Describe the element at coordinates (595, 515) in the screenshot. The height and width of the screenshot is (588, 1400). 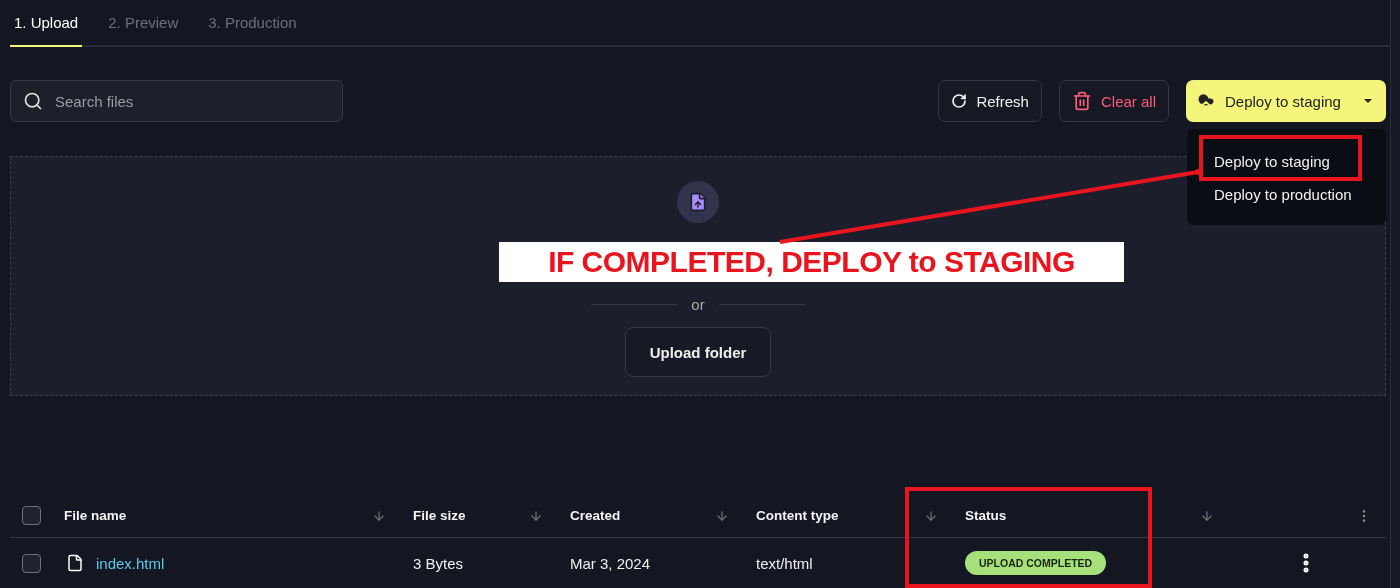
I see `column-header: Created` at that location.